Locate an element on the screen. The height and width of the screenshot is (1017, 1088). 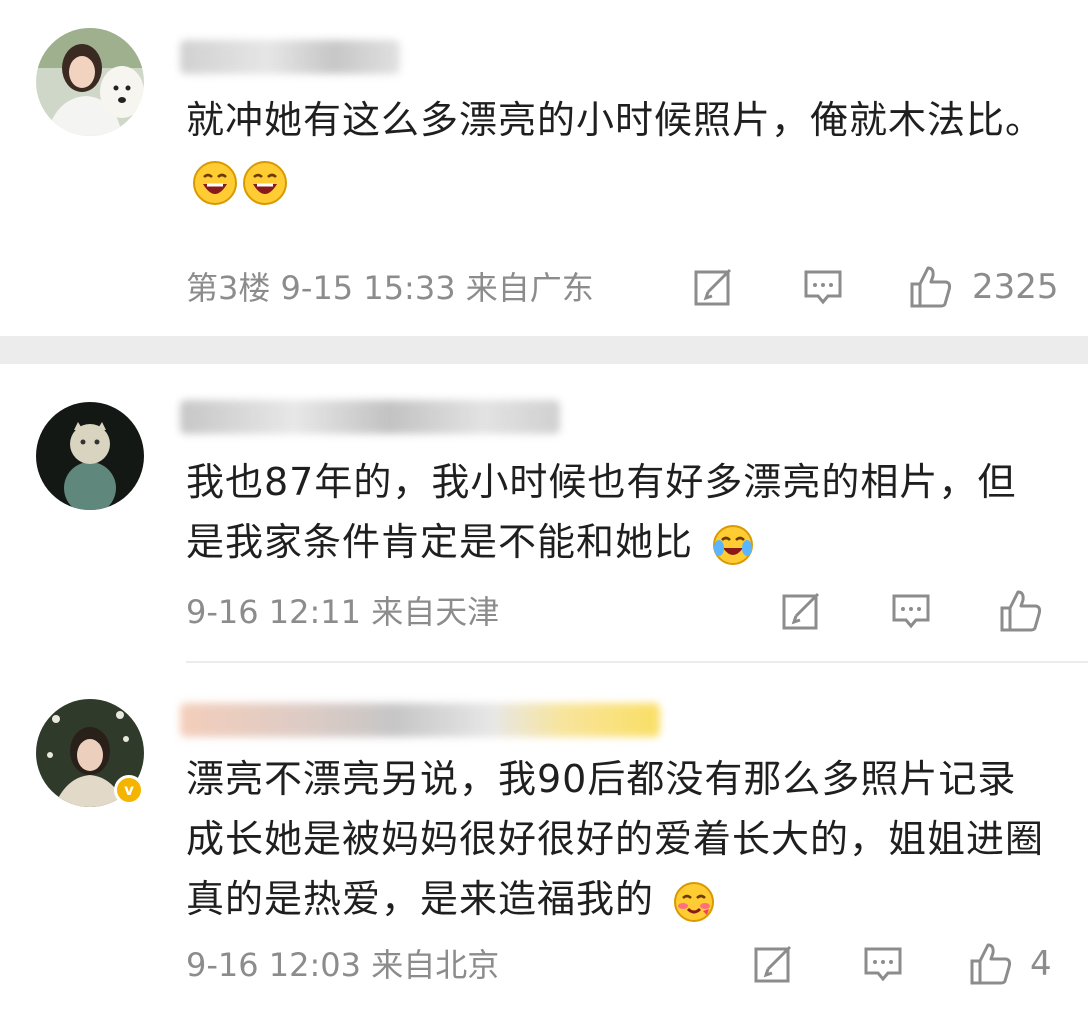
comment-meta: 第3楼 9-15 15:33 来自广东 is located at coordinates (390, 288).